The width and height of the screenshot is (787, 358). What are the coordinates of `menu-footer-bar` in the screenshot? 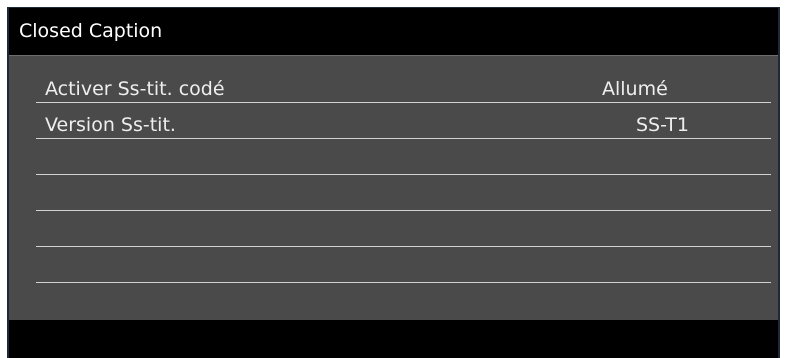 It's located at (393, 339).